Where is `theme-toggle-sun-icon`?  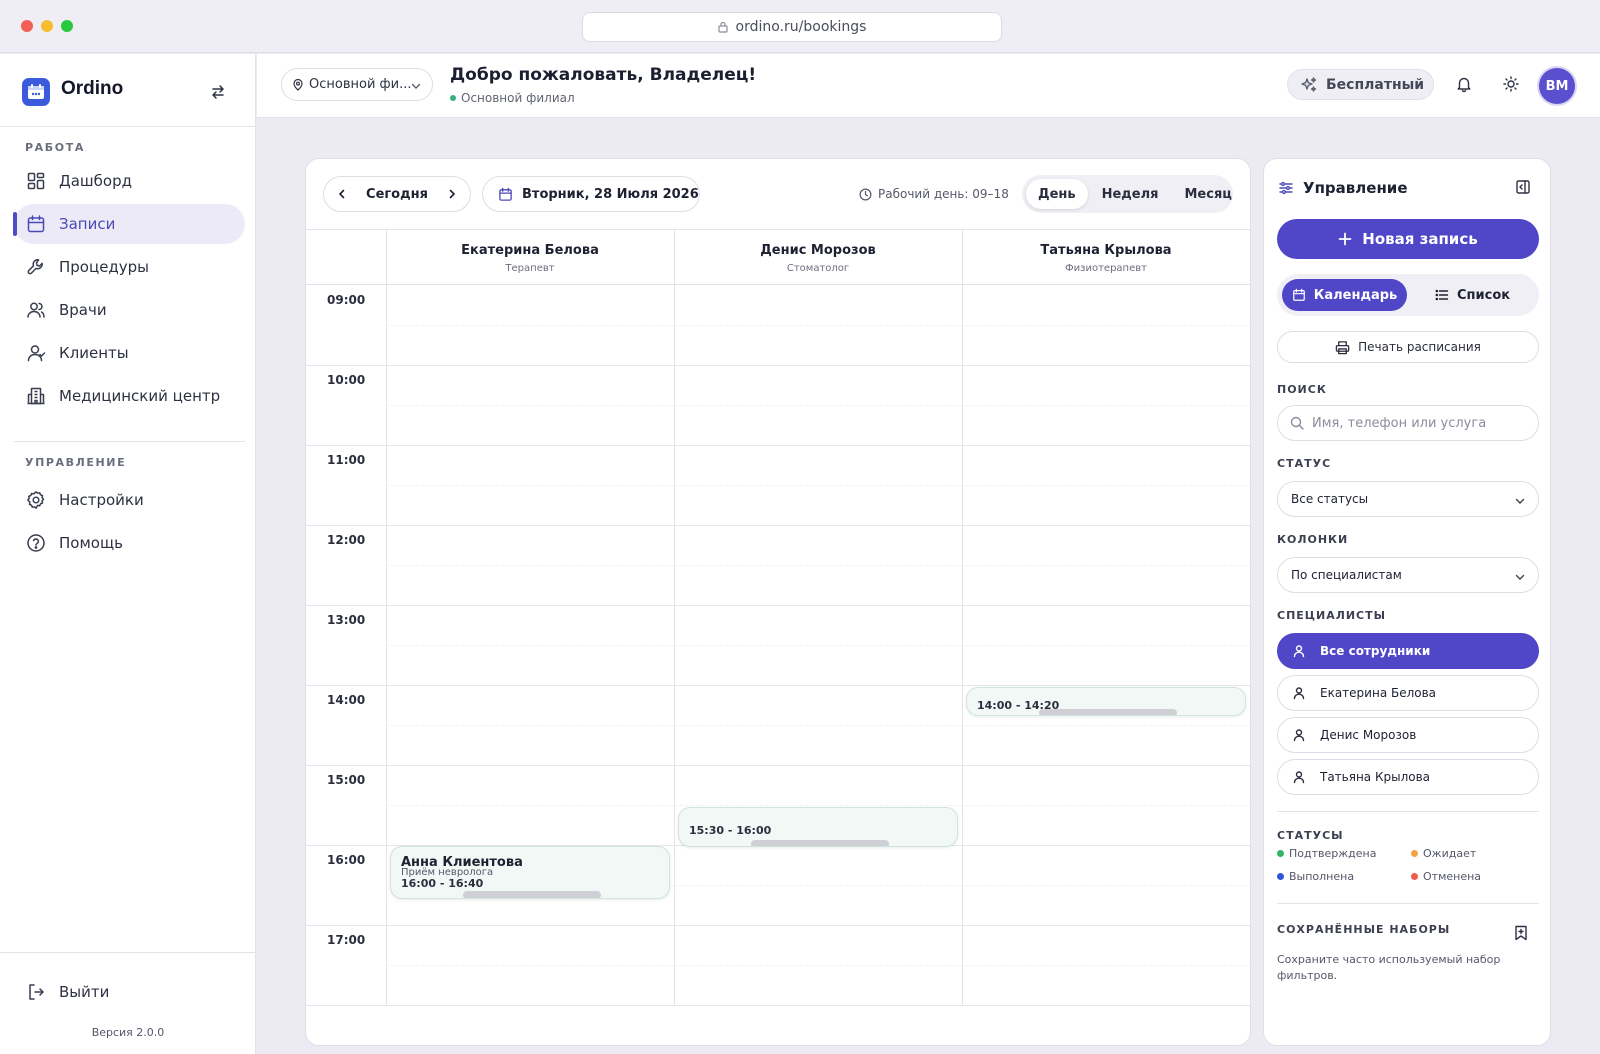 theme-toggle-sun-icon is located at coordinates (1511, 84).